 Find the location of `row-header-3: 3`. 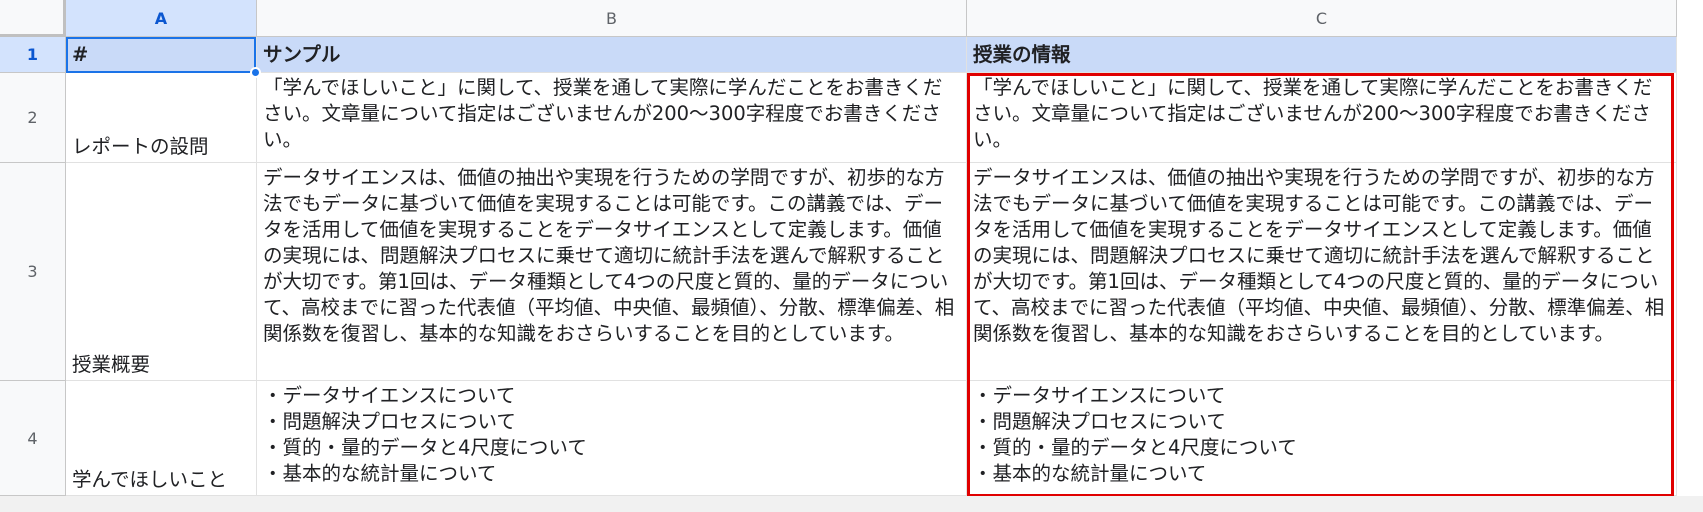

row-header-3: 3 is located at coordinates (33, 272).